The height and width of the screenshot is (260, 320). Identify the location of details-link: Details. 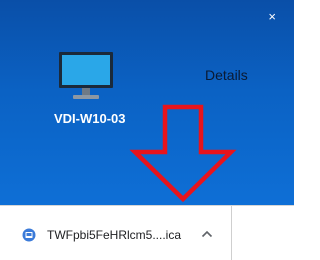
(226, 75).